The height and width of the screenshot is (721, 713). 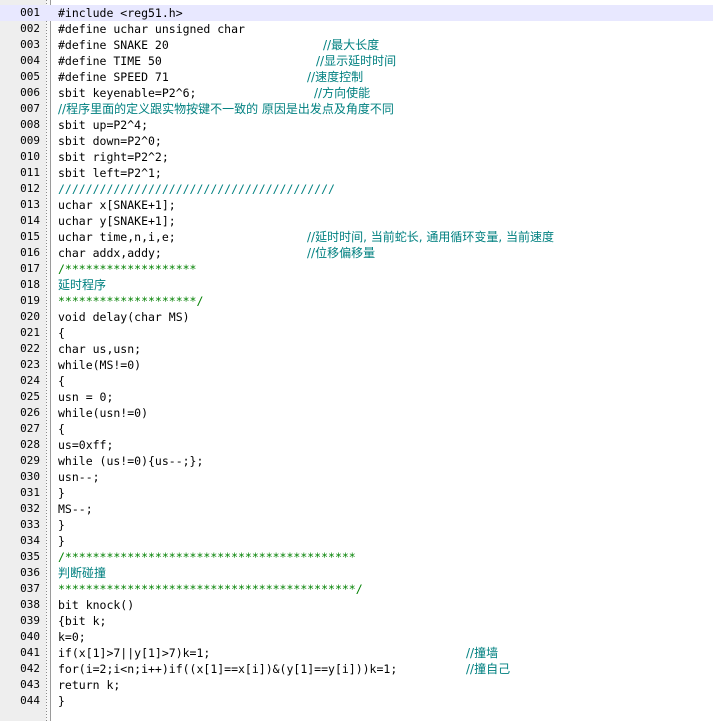 What do you see at coordinates (30, 588) in the screenshot?
I see `line-number: 037` at bounding box center [30, 588].